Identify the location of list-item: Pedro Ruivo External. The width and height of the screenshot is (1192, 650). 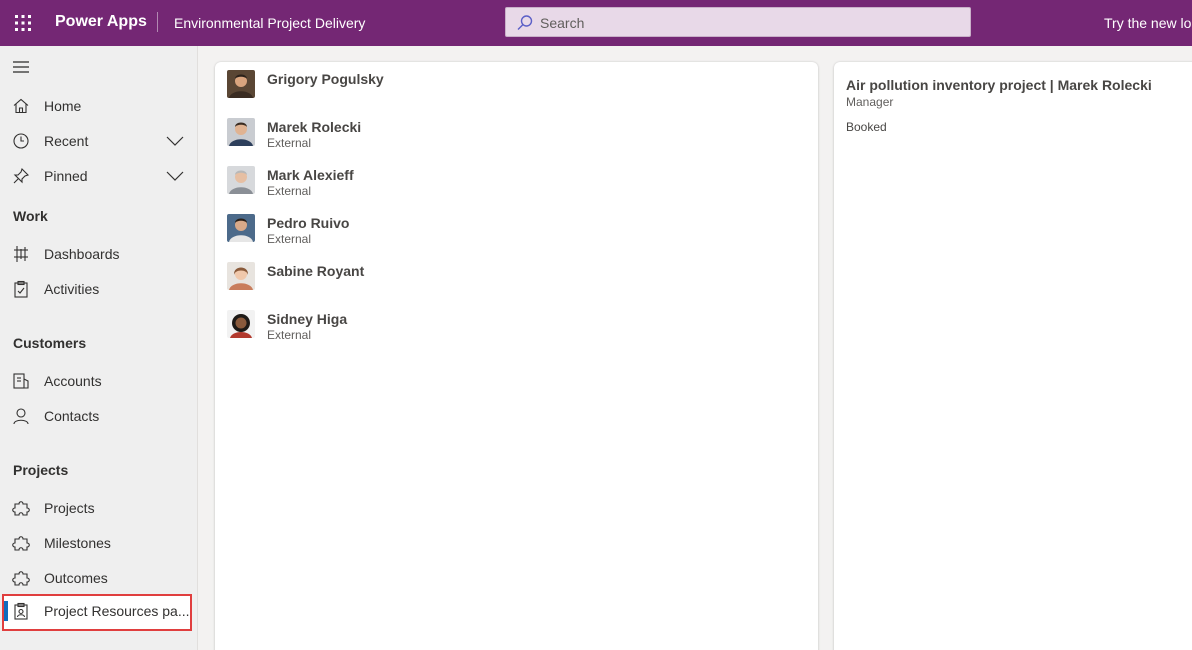
(477, 226).